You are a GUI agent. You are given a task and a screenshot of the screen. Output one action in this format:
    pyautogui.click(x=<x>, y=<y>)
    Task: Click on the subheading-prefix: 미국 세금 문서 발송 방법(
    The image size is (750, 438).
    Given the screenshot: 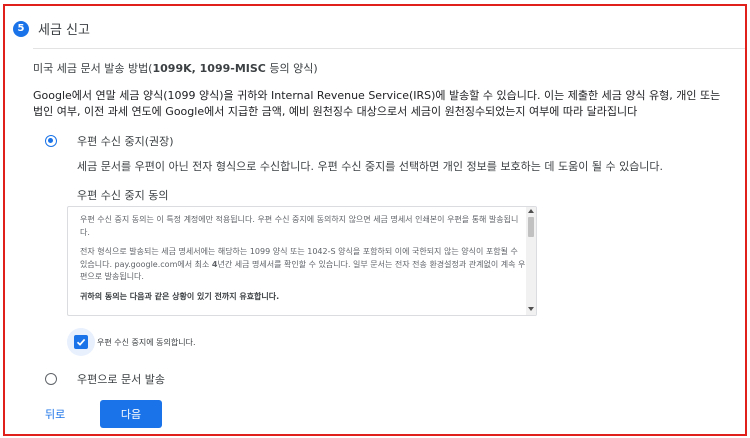 What is the action you would take?
    pyautogui.click(x=93, y=68)
    